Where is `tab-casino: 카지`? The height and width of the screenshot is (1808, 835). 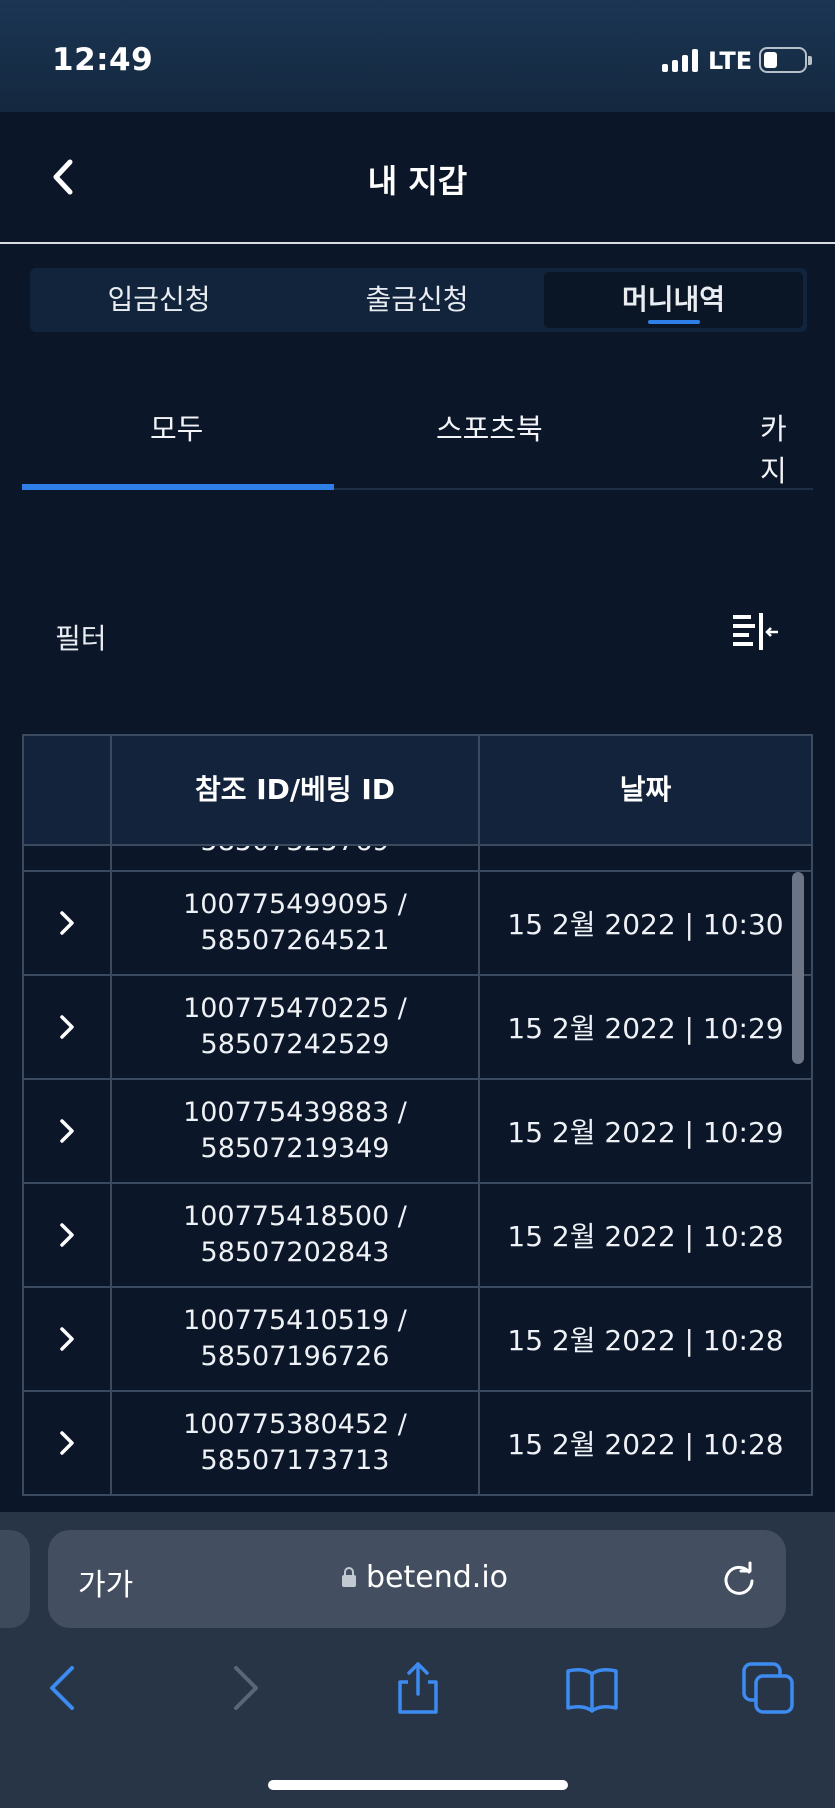
tab-casino: 카지 is located at coordinates (786, 448).